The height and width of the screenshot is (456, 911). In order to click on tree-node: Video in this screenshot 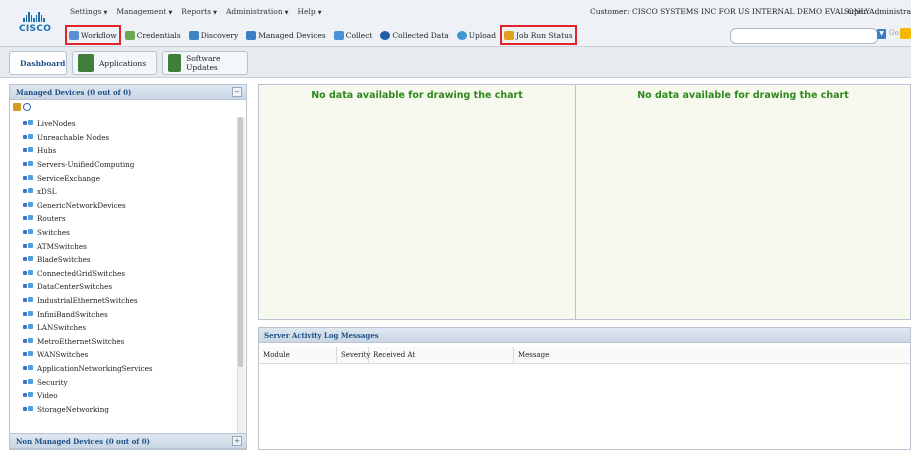, I will do `click(129, 396)`.